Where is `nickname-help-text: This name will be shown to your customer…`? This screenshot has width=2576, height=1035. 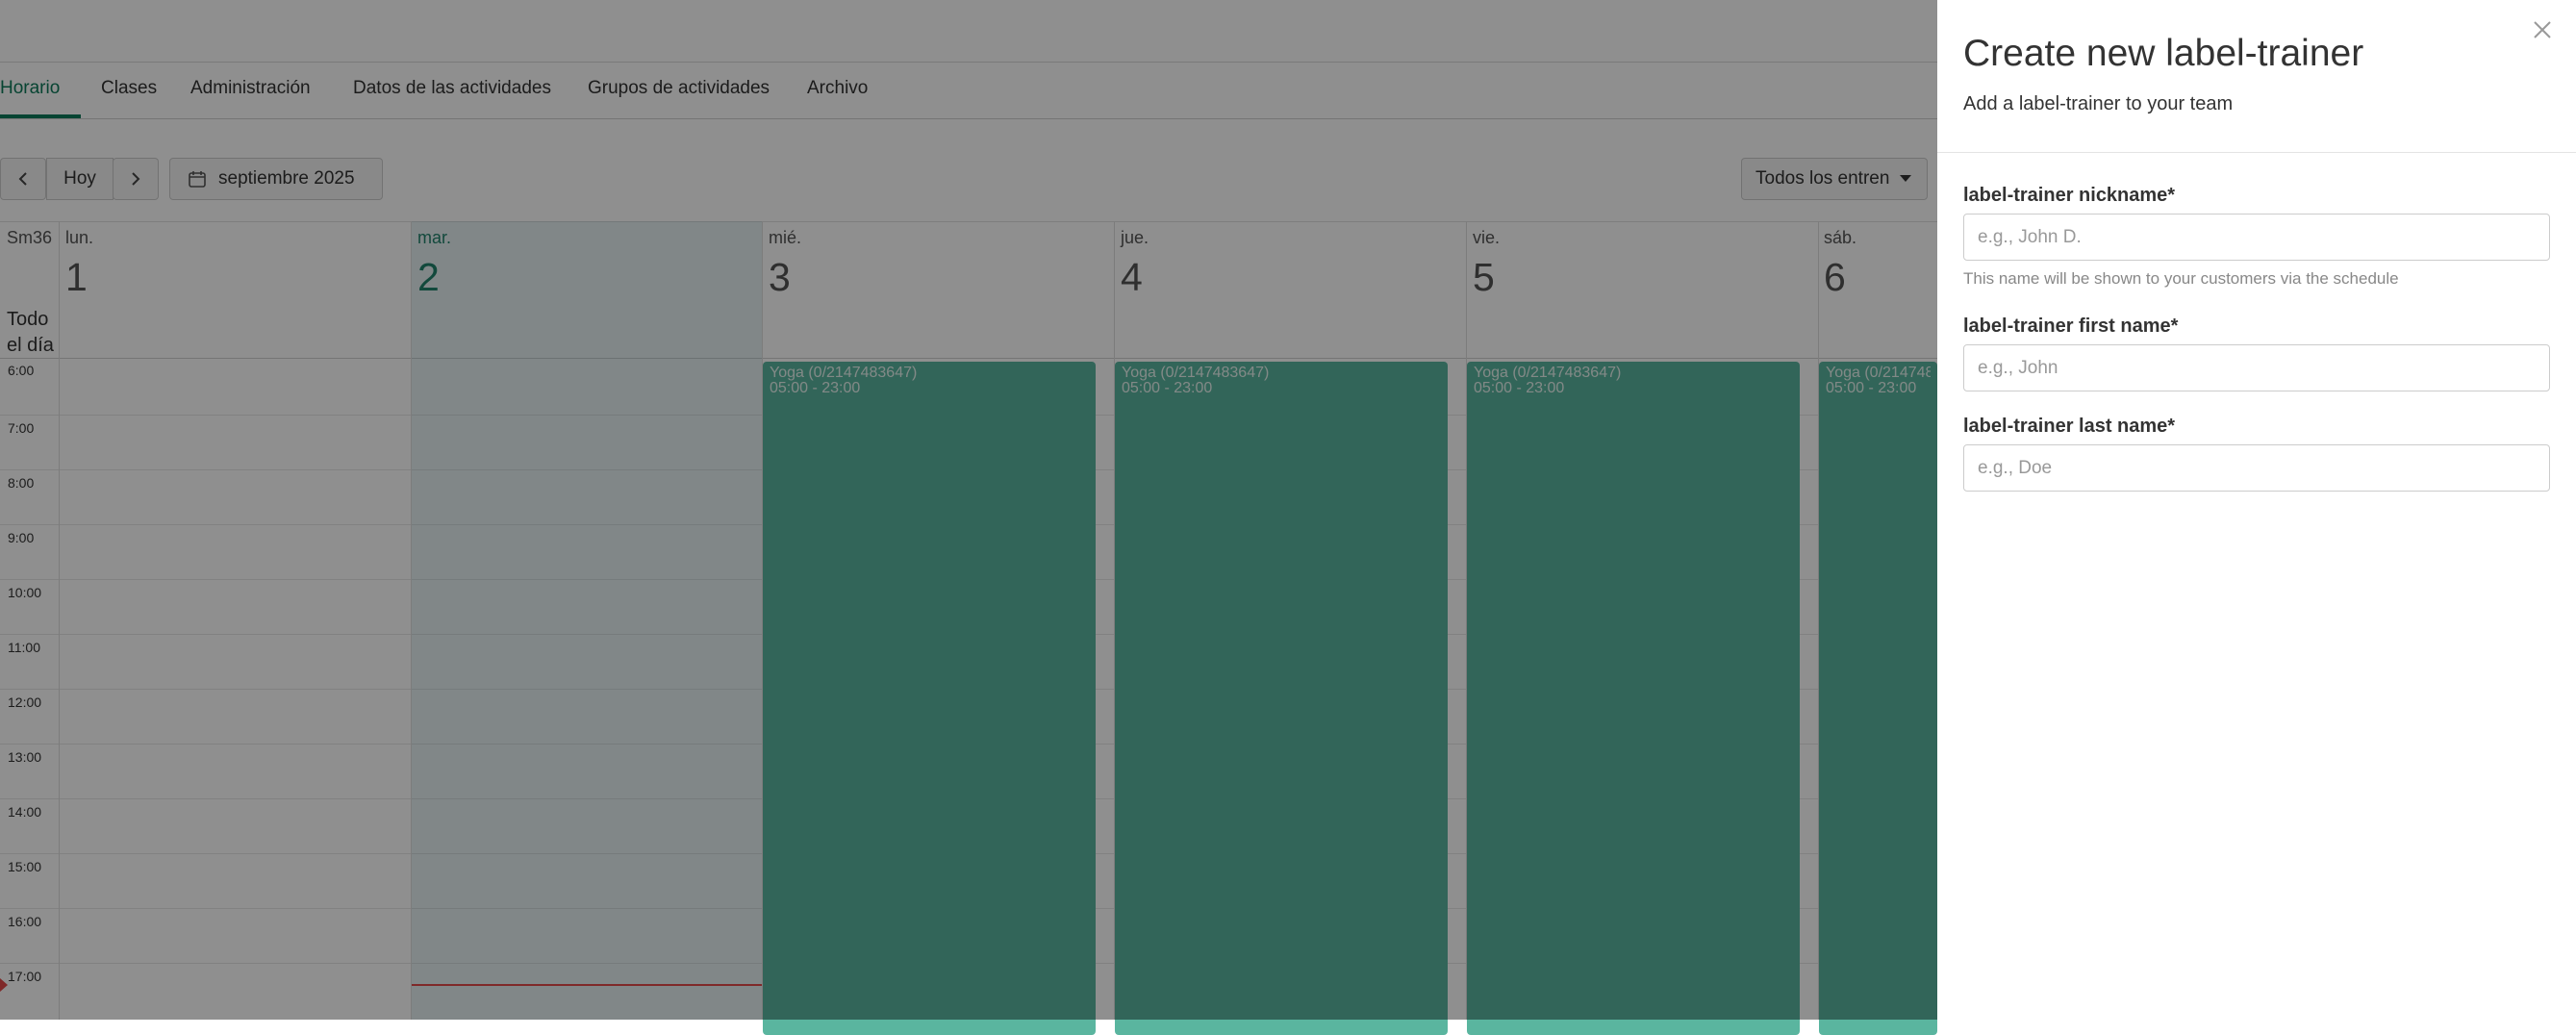
nickname-help-text: This name will be shown to your customer… is located at coordinates (2181, 278).